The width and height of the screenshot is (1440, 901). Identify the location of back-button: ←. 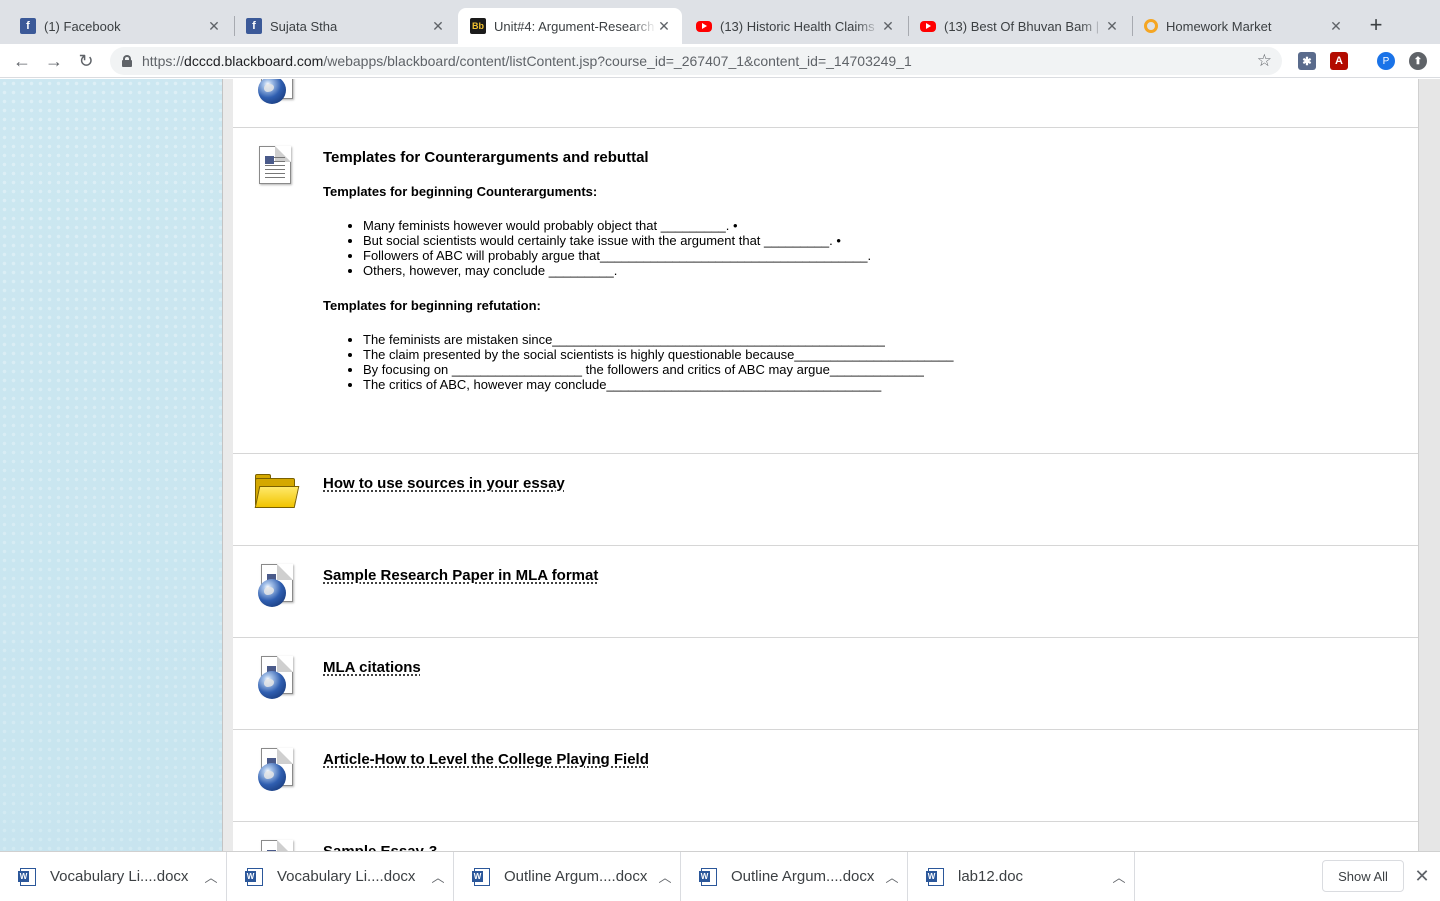
(22, 61).